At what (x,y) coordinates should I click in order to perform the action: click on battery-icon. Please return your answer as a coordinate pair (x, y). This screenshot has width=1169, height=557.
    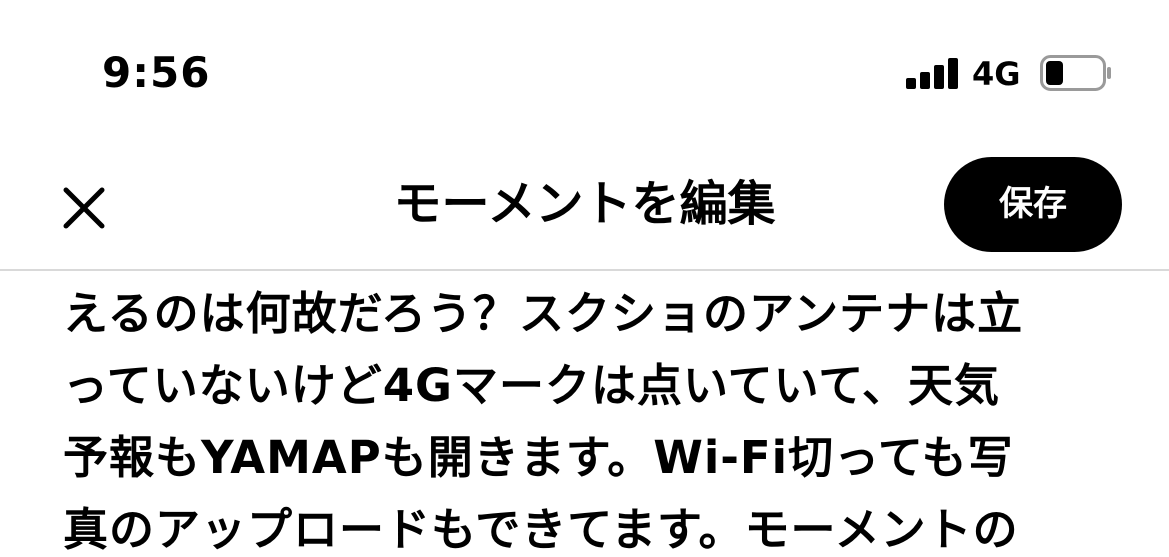
    Looking at the image, I should click on (1076, 73).